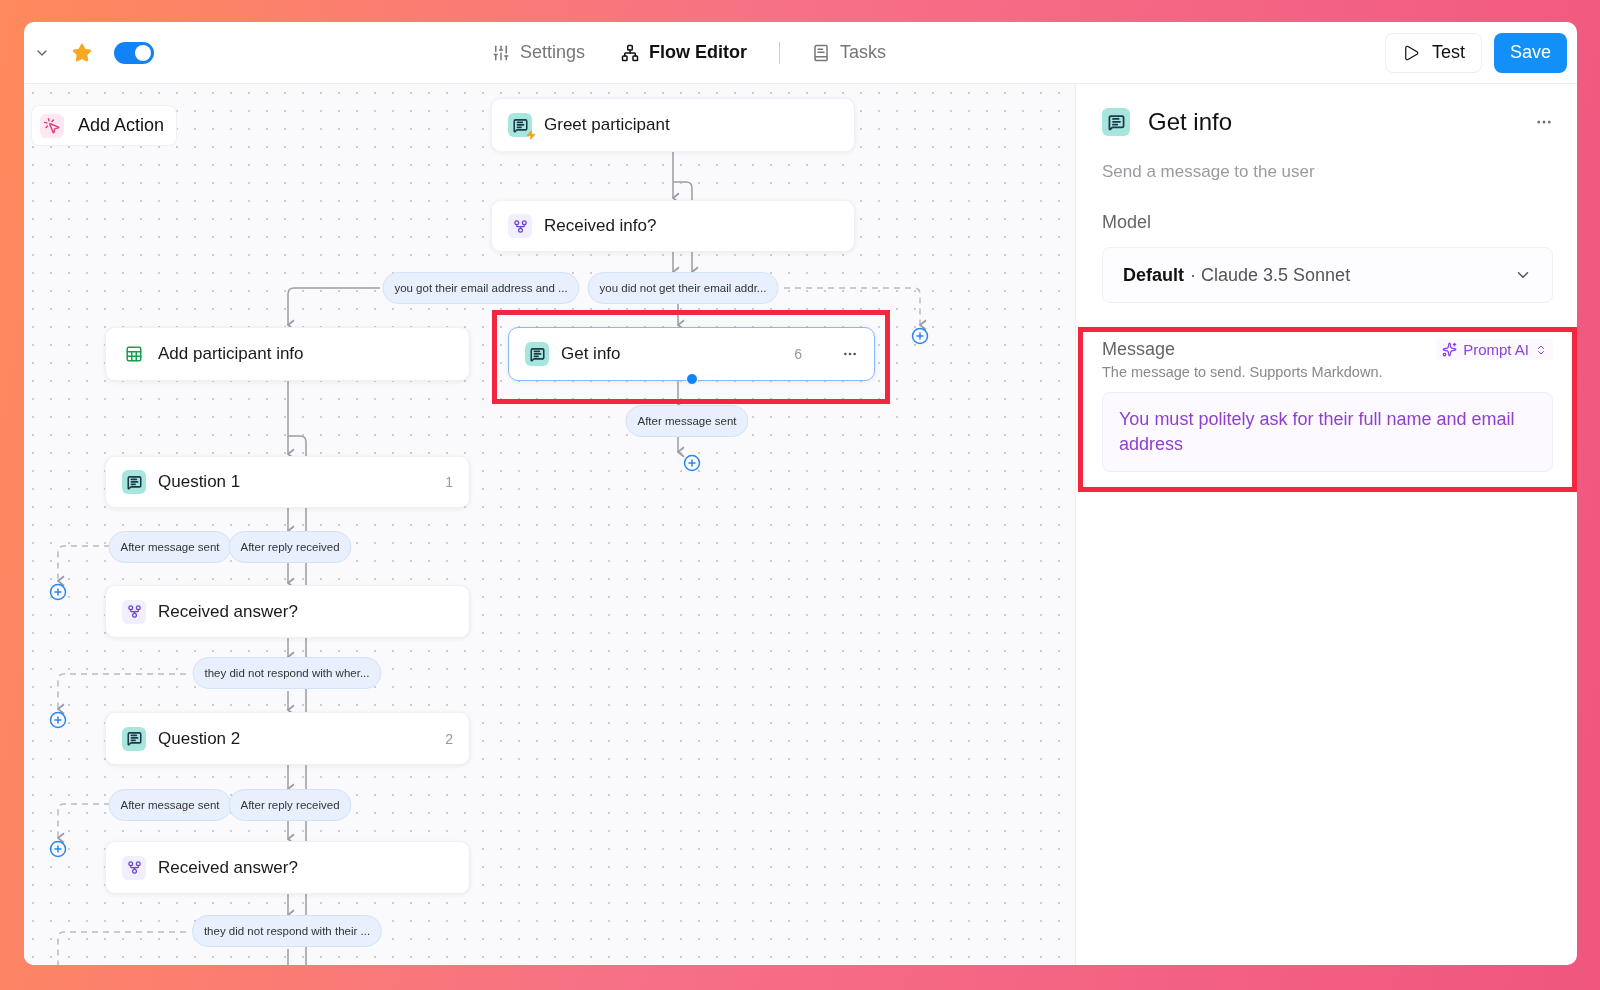 Image resolution: width=1600 pixels, height=990 pixels. What do you see at coordinates (501, 52) in the screenshot?
I see `sliders-icon` at bounding box center [501, 52].